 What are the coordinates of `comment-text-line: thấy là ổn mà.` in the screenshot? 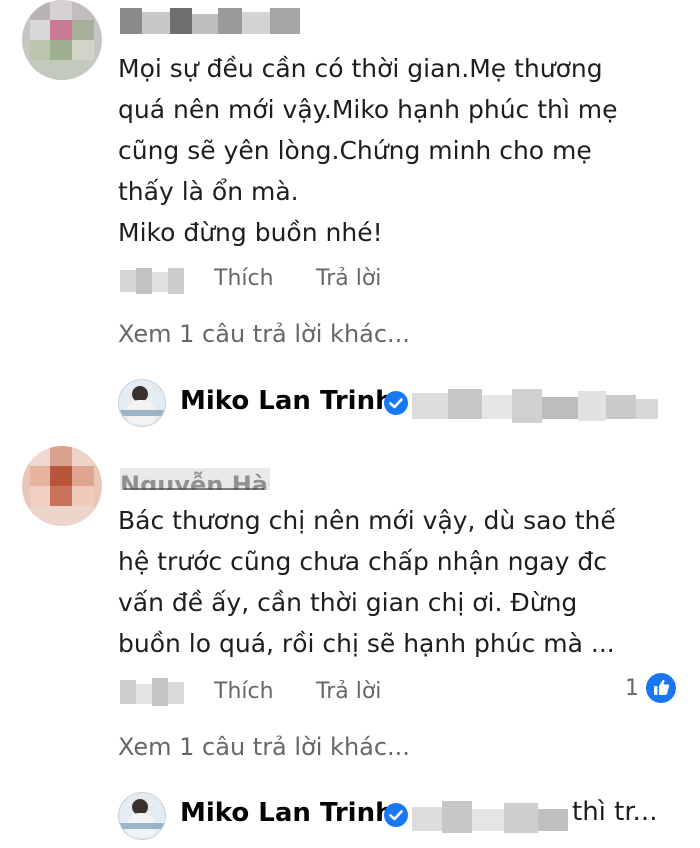 It's located at (208, 191).